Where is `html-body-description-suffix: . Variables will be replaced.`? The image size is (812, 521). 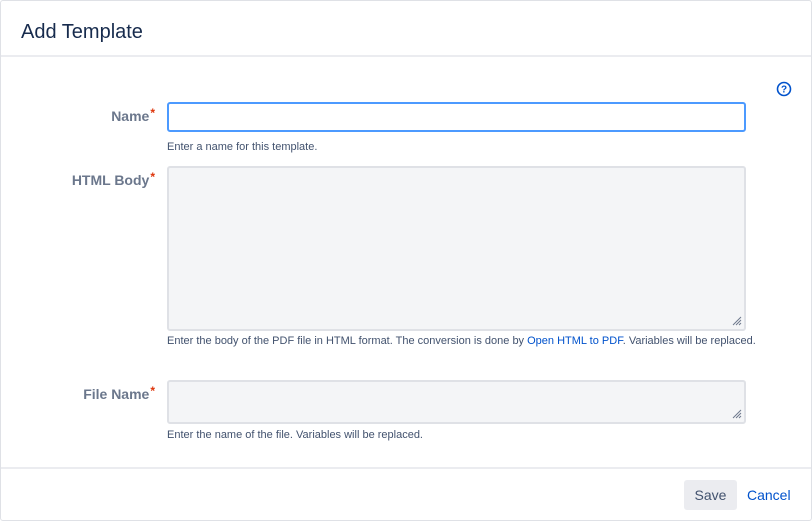 html-body-description-suffix: . Variables will be replaced. is located at coordinates (689, 341).